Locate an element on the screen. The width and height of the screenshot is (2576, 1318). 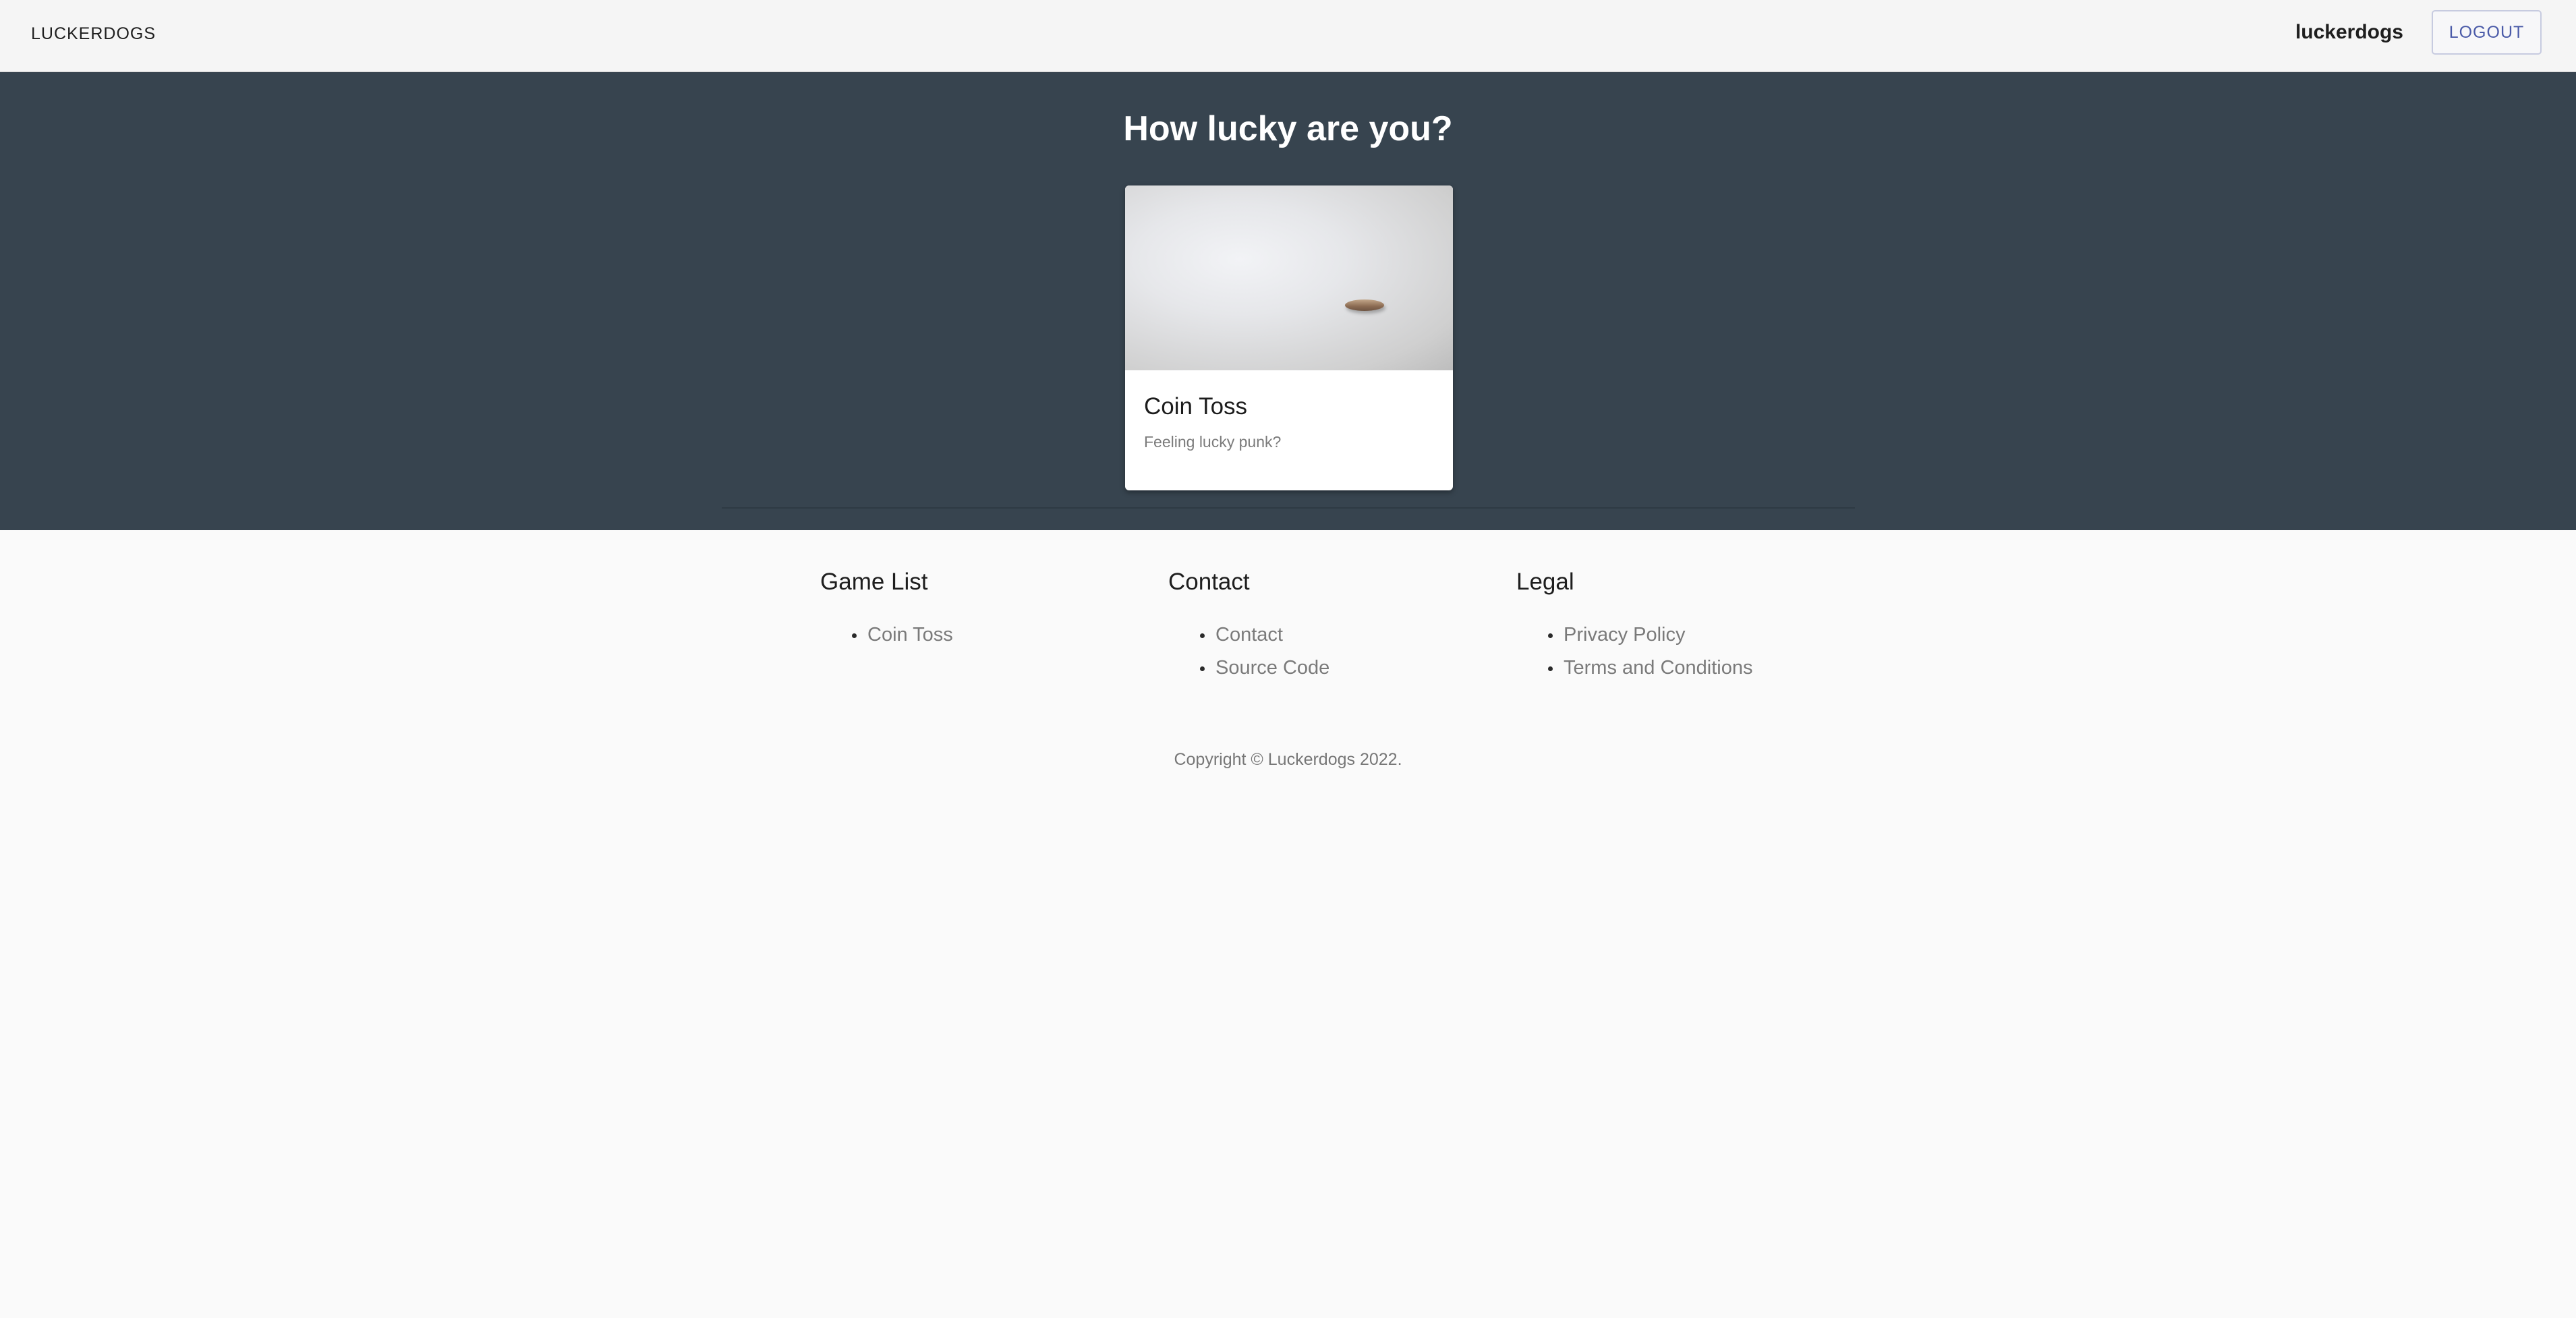
list-item: Source Code is located at coordinates (1248, 668).